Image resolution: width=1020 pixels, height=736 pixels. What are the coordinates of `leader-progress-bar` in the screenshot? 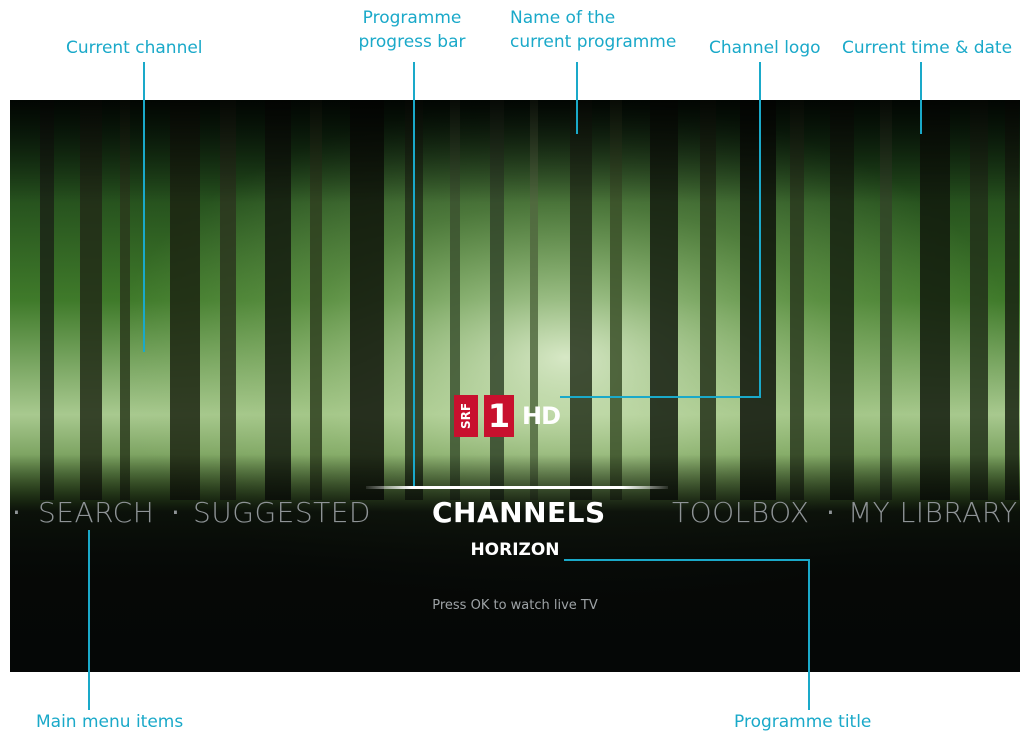 It's located at (414, 274).